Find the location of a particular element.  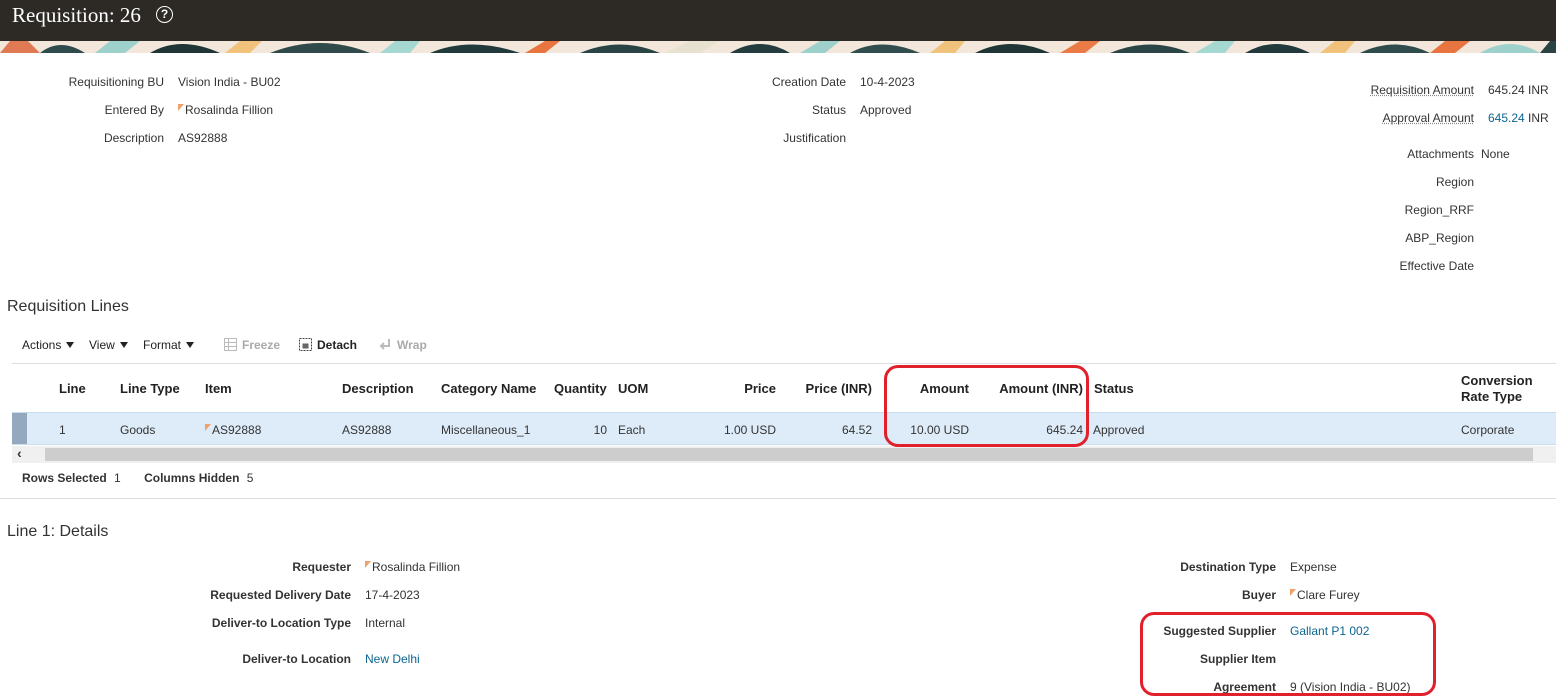

cell-price-inr: 64.52 is located at coordinates (856, 430).